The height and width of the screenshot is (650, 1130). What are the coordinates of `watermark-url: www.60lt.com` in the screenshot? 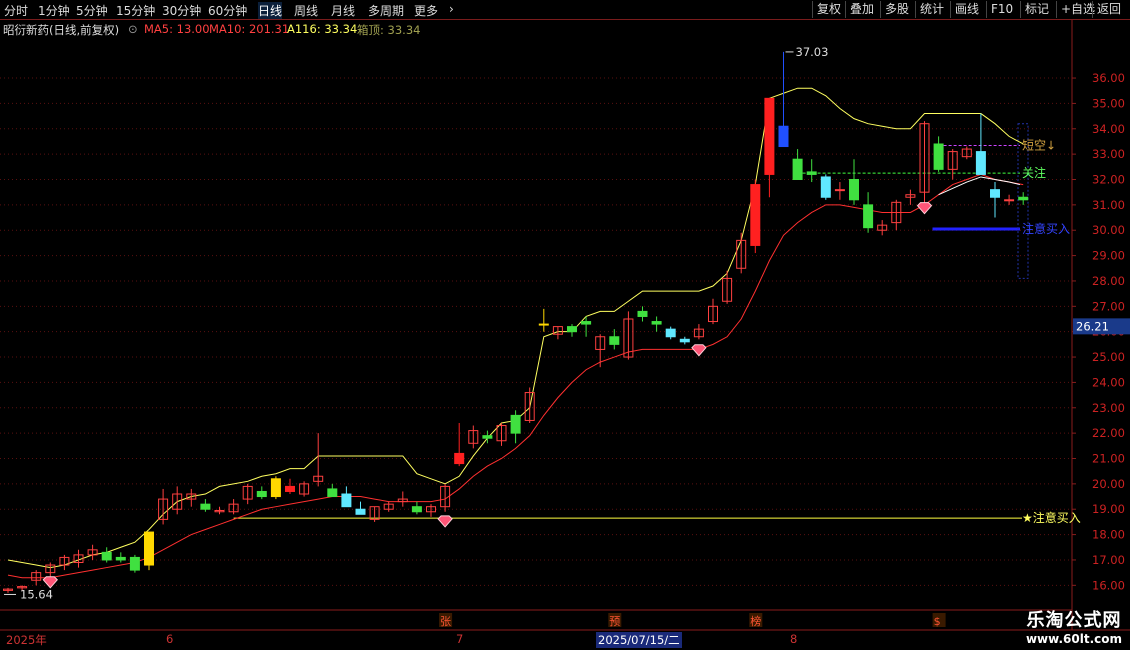 It's located at (1073, 639).